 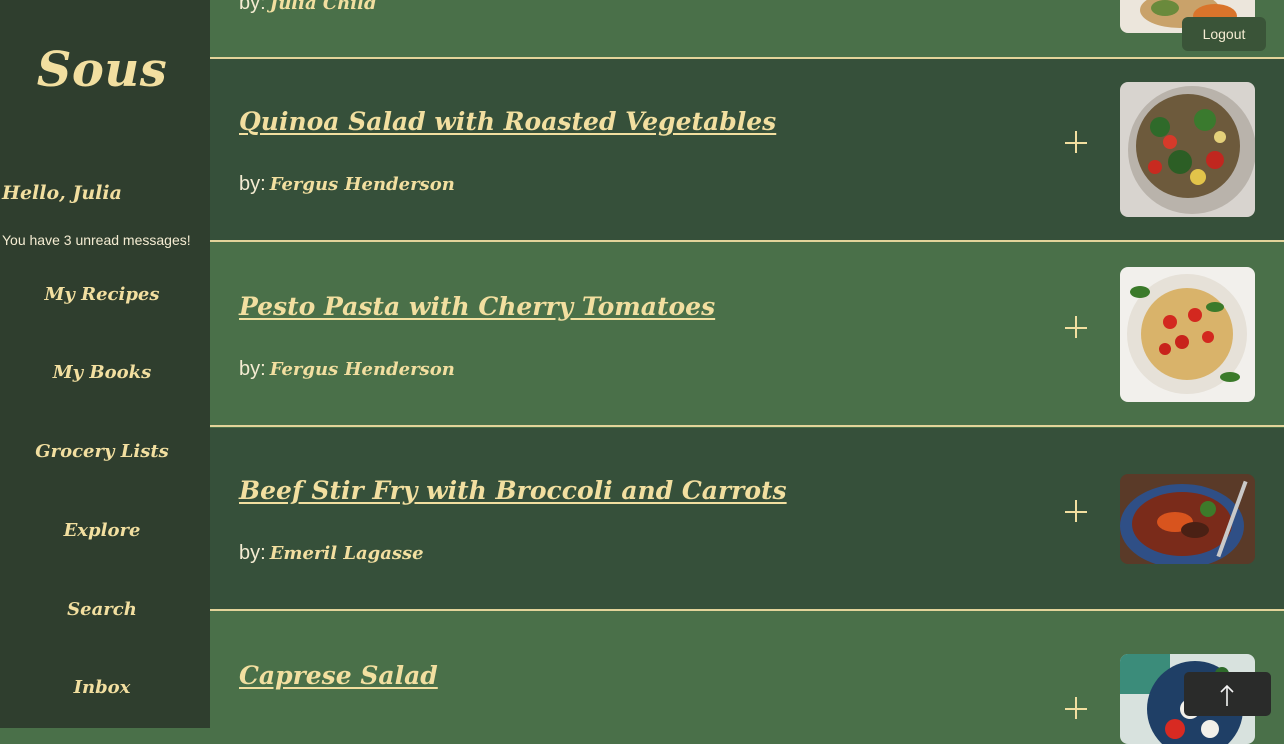 What do you see at coordinates (62, 193) in the screenshot?
I see `user-greeting: Hello, Julia` at bounding box center [62, 193].